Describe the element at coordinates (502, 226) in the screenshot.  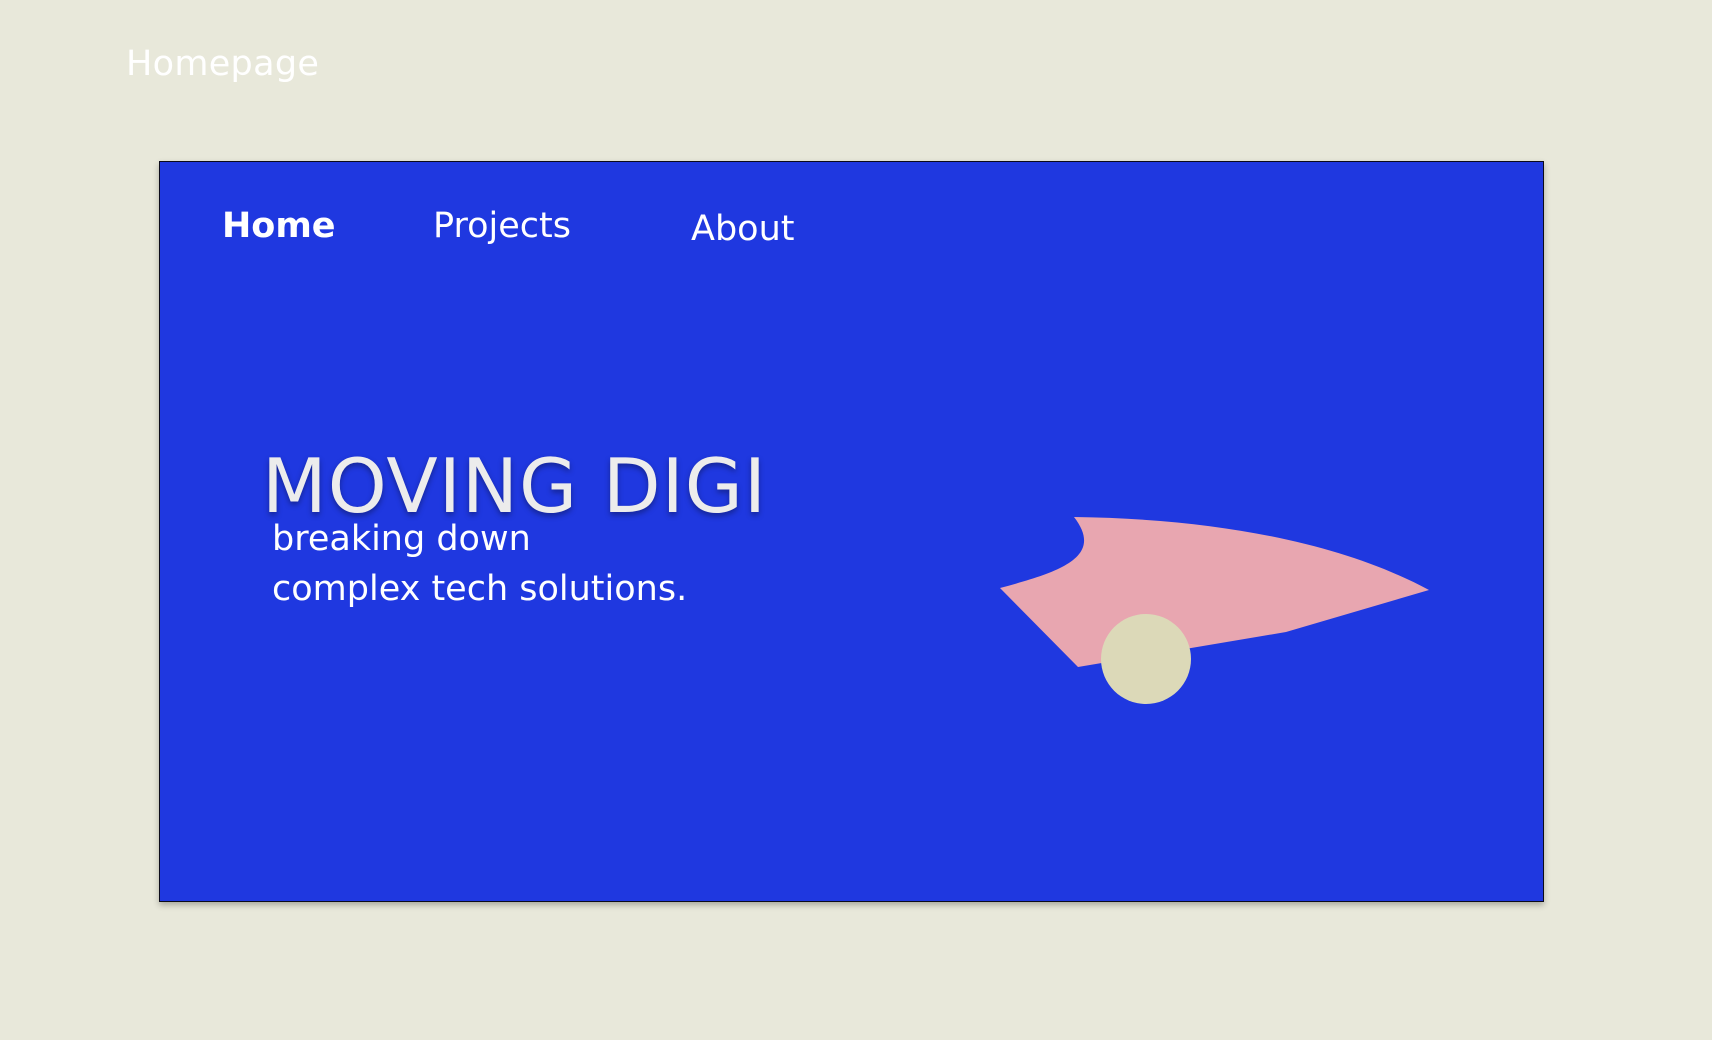
I see `nav-projects-link: Projects` at that location.